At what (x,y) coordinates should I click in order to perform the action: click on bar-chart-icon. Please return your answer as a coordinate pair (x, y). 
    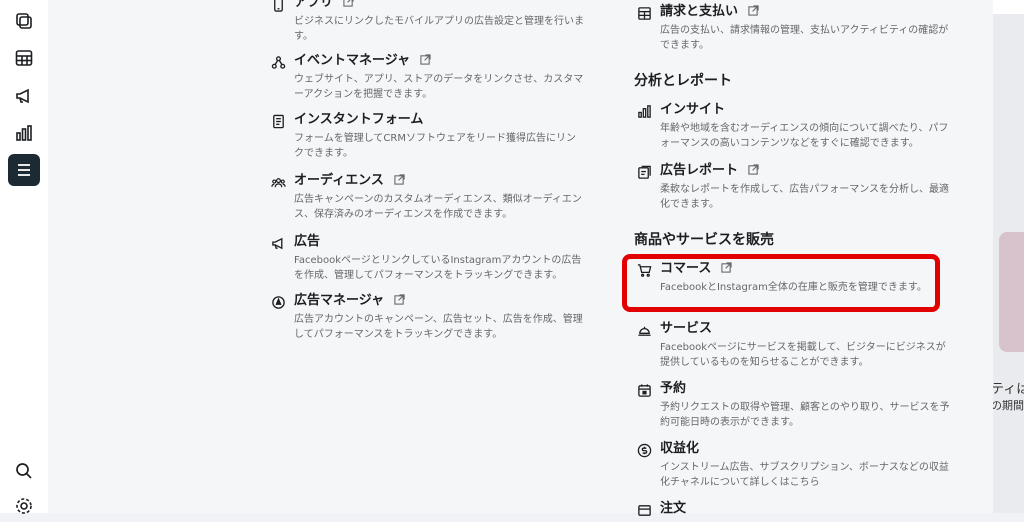
    Looking at the image, I should click on (644, 111).